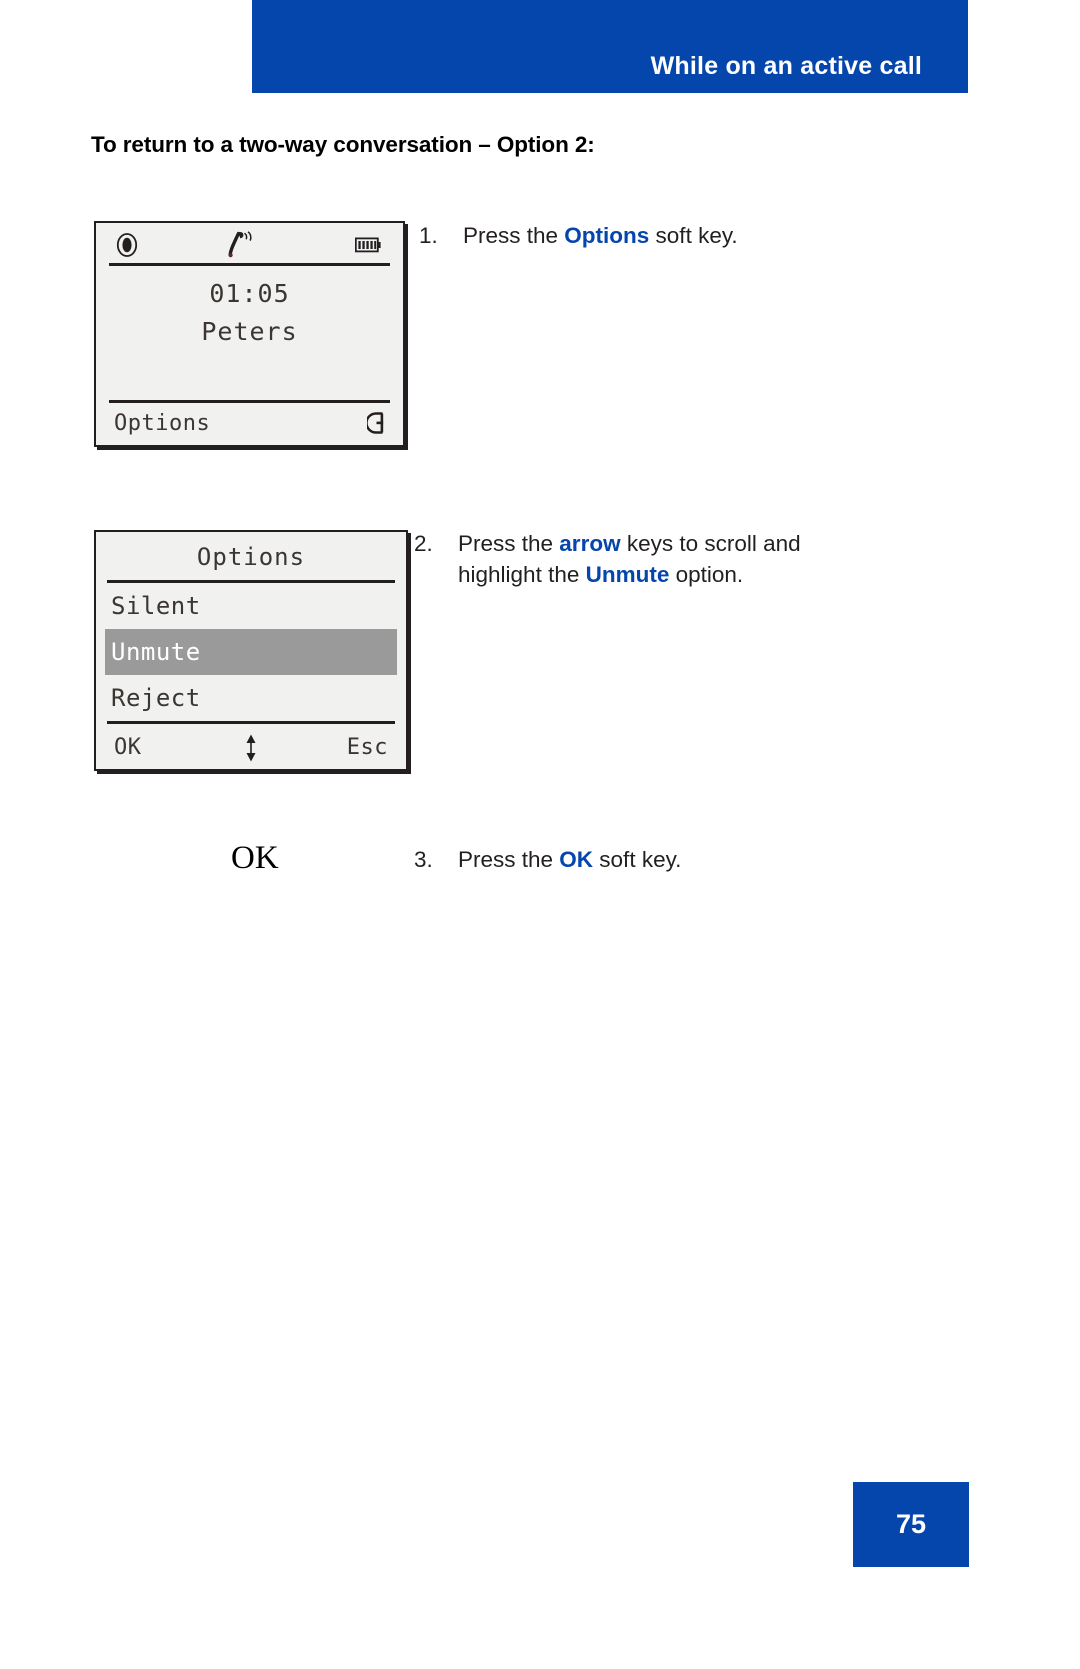 The image size is (1080, 1669). What do you see at coordinates (367, 747) in the screenshot?
I see `softkey-esc: Esc` at bounding box center [367, 747].